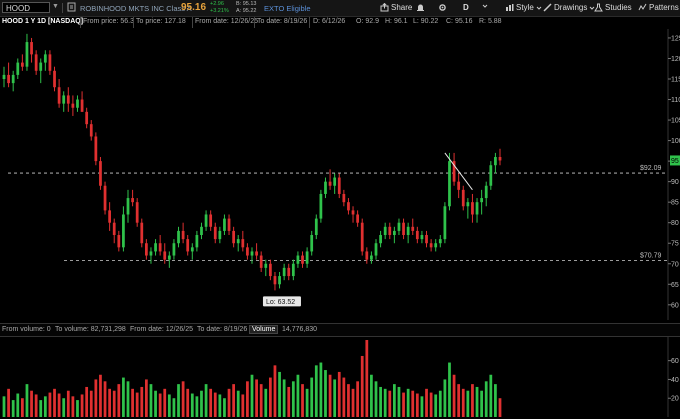  What do you see at coordinates (675, 38) in the screenshot?
I see `price-tick-label: 125` at bounding box center [675, 38].